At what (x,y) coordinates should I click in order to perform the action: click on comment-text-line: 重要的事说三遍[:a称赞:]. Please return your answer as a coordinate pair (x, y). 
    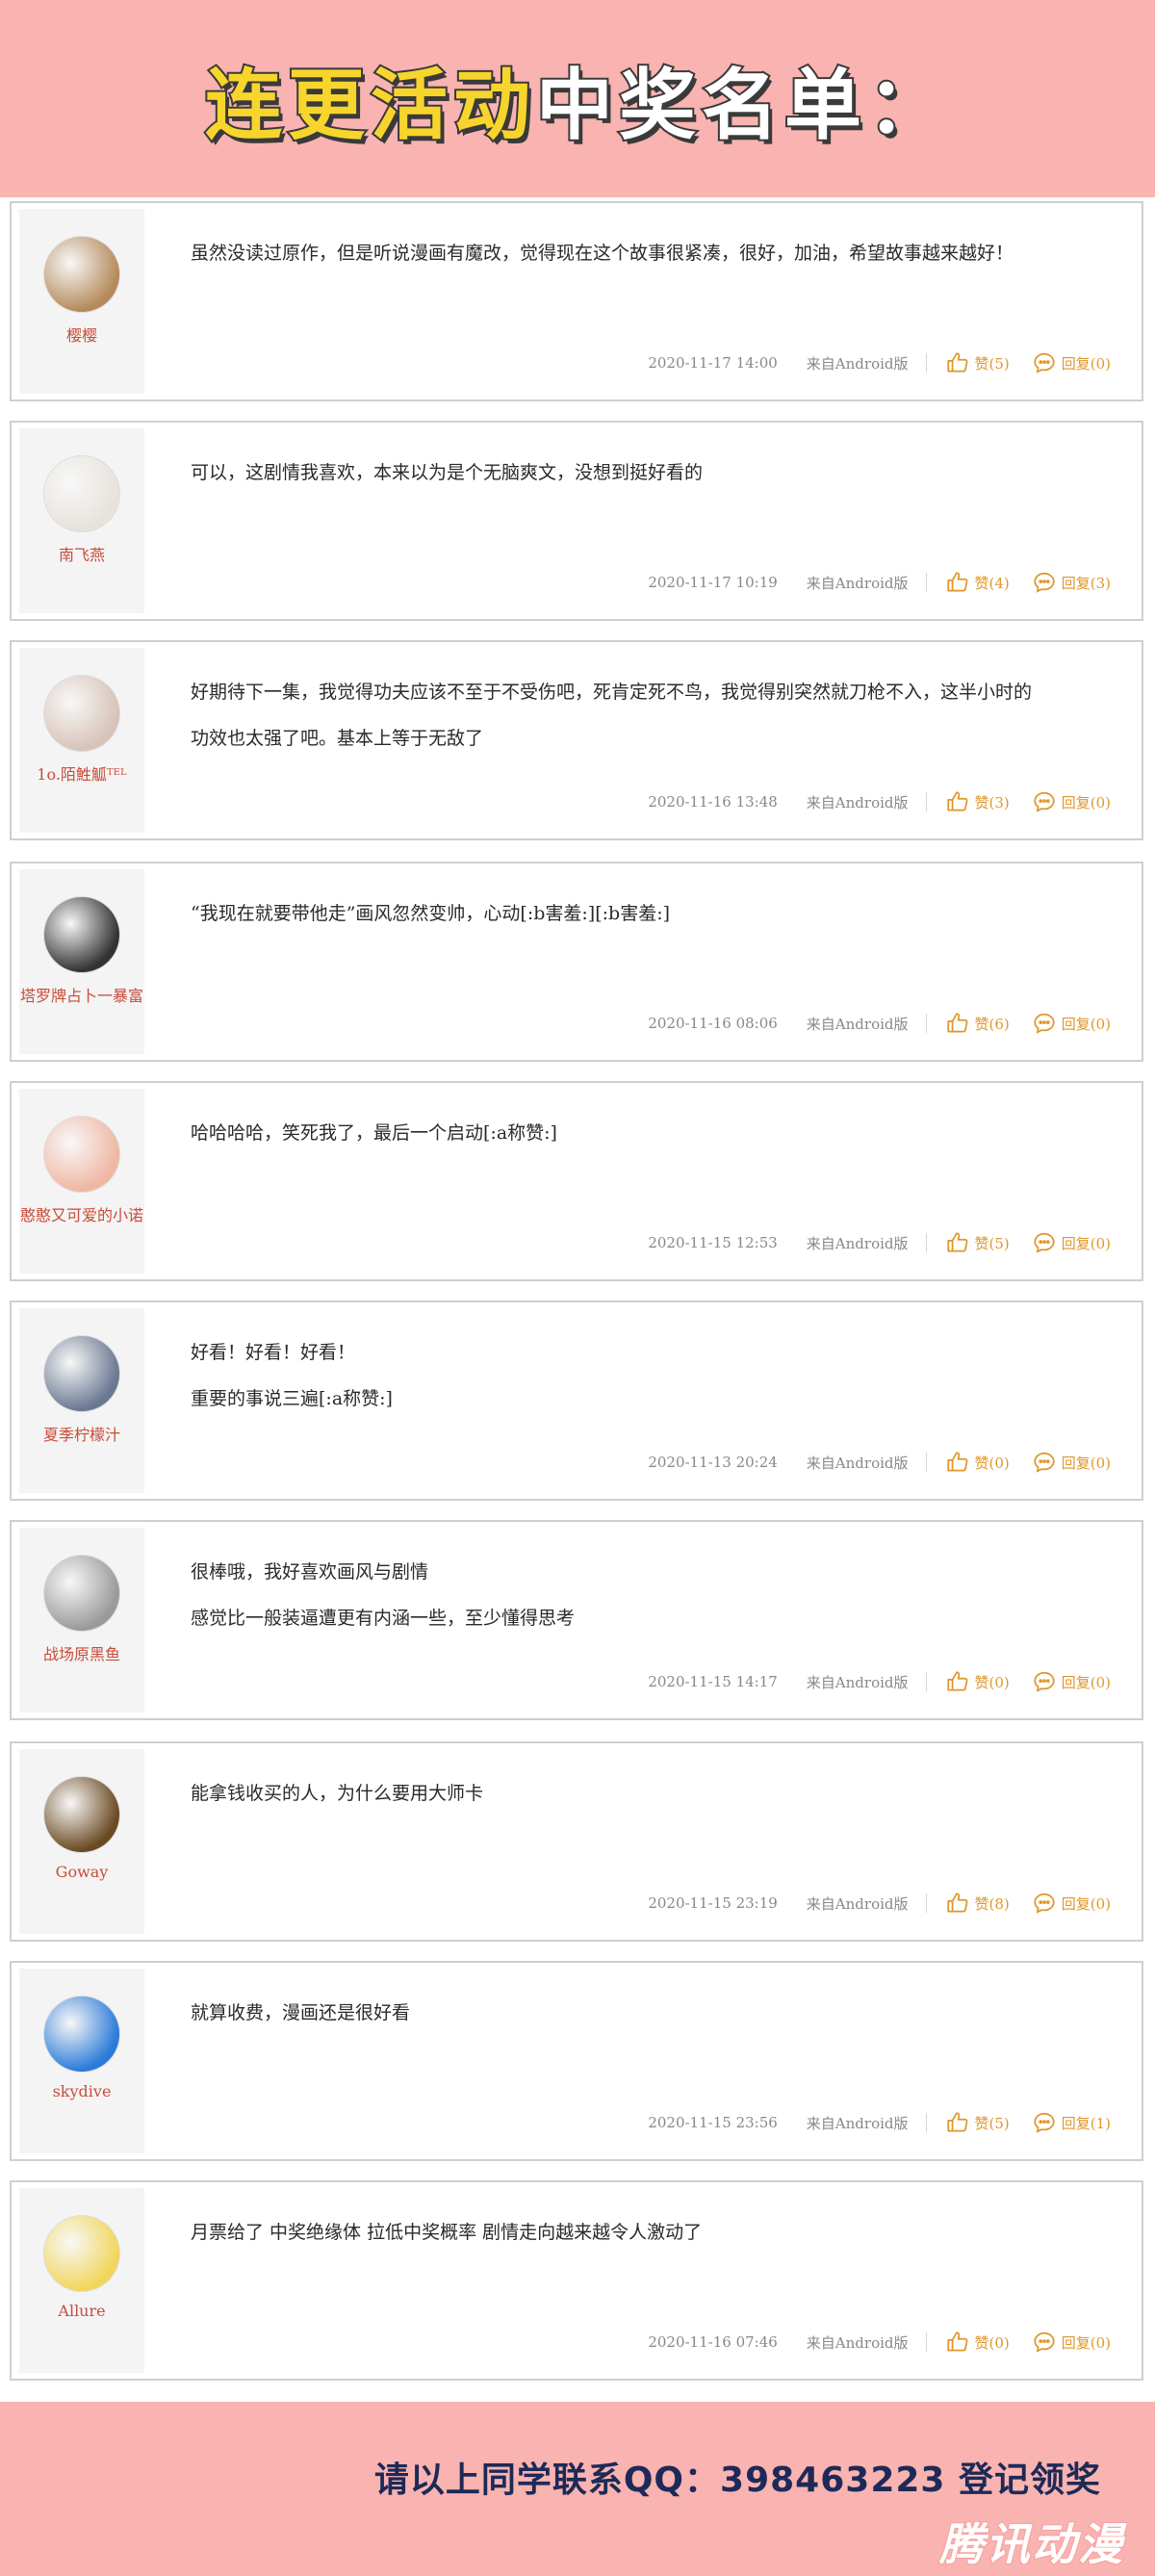
    Looking at the image, I should click on (292, 1399).